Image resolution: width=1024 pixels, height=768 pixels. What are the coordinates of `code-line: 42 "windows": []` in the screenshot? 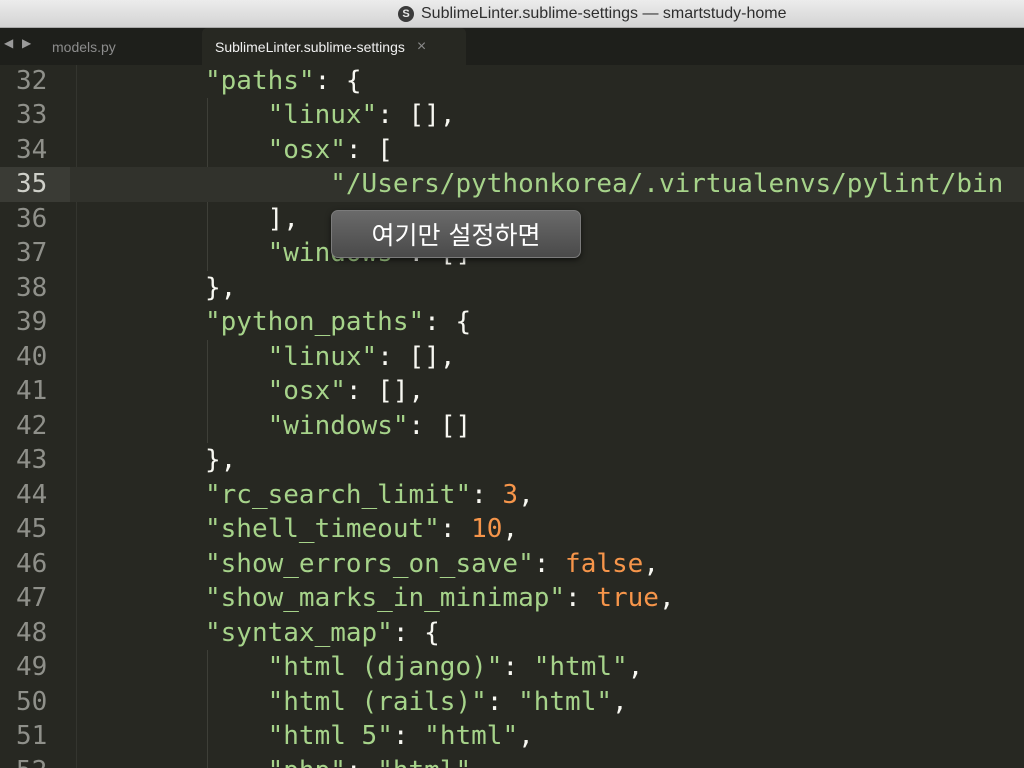 It's located at (512, 426).